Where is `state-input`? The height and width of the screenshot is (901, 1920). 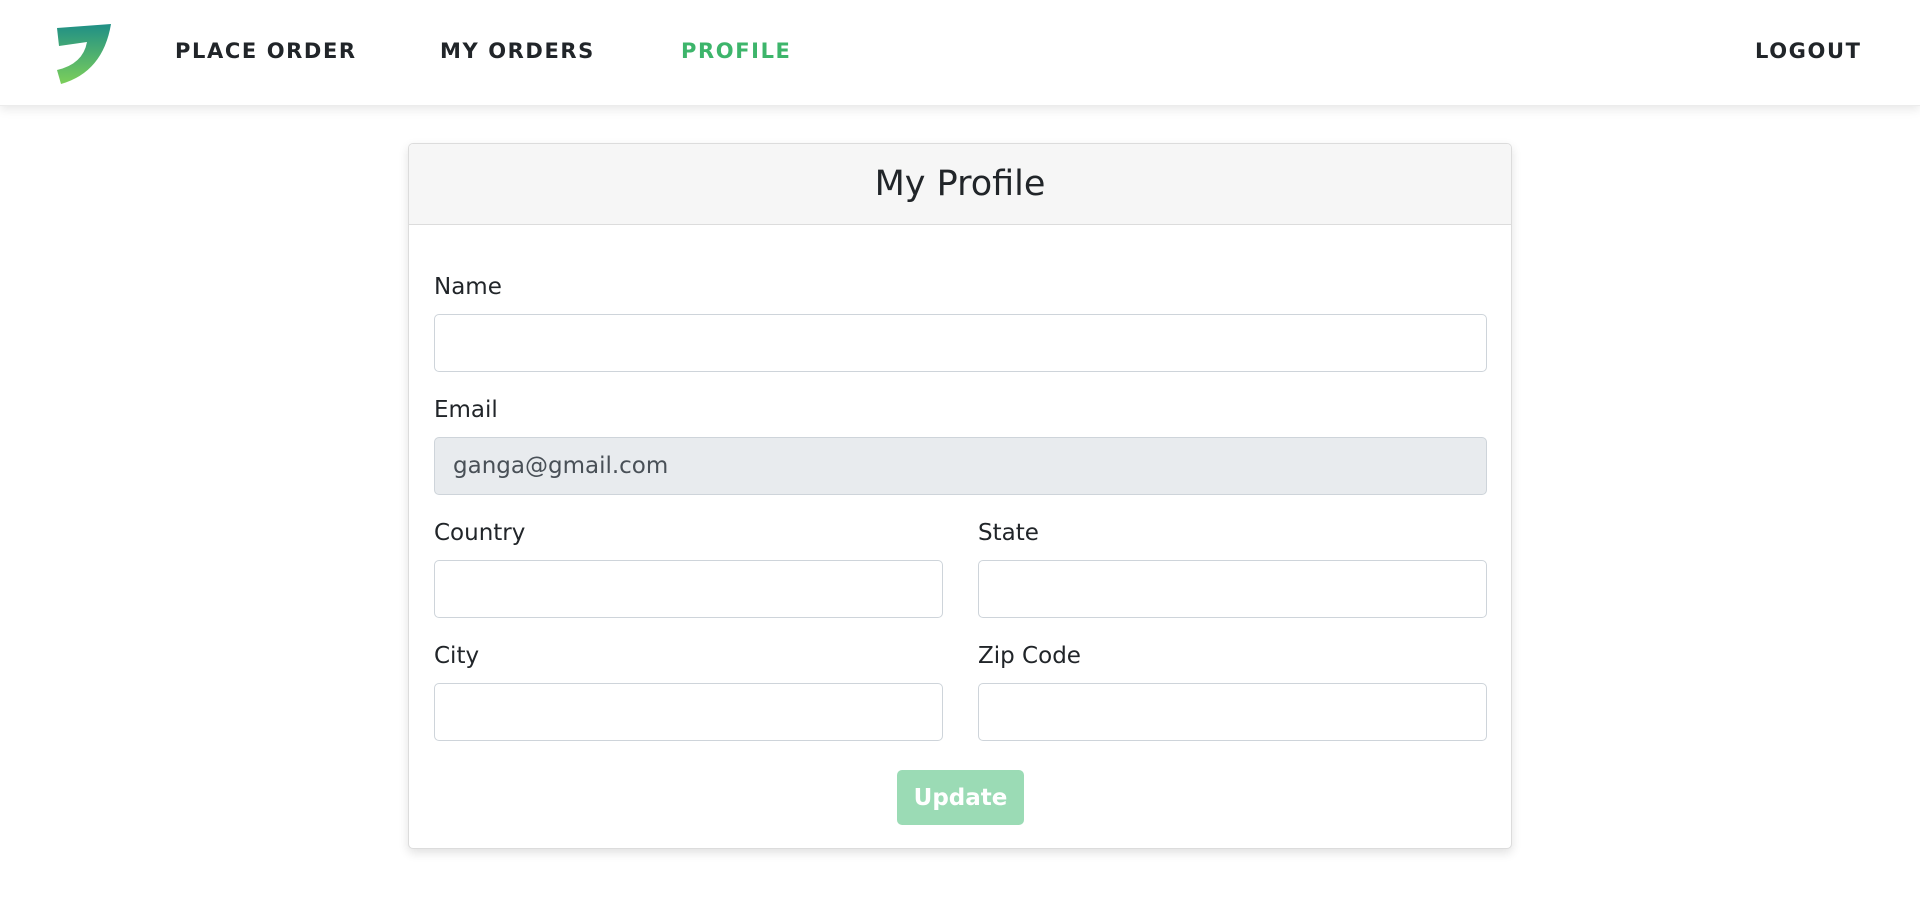
state-input is located at coordinates (1232, 589).